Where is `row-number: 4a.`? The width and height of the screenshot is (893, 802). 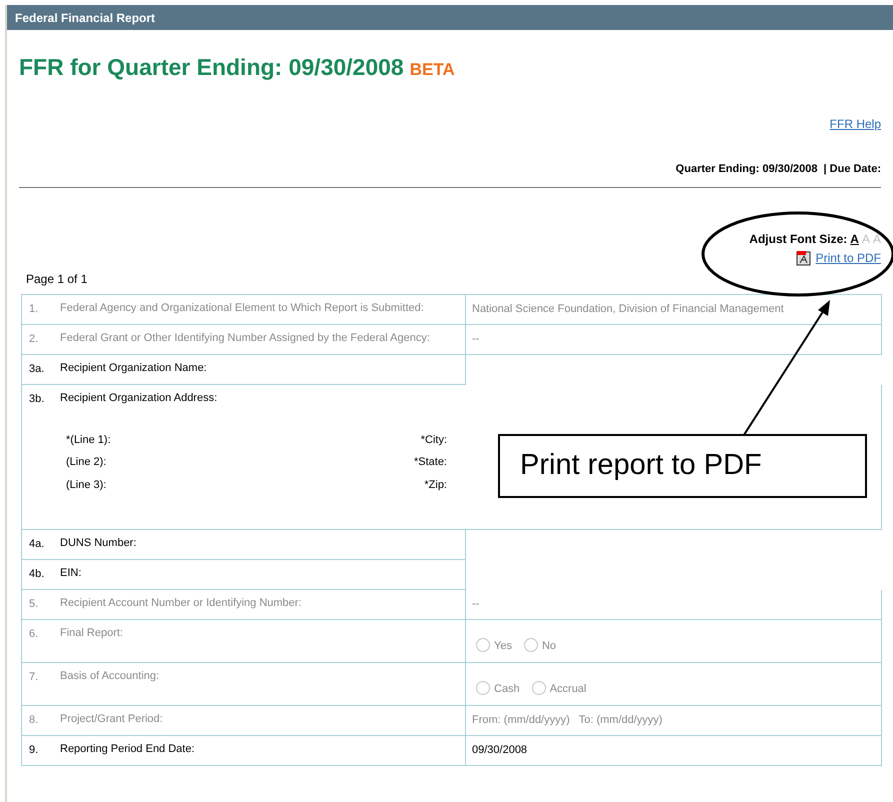
row-number: 4a. is located at coordinates (37, 544).